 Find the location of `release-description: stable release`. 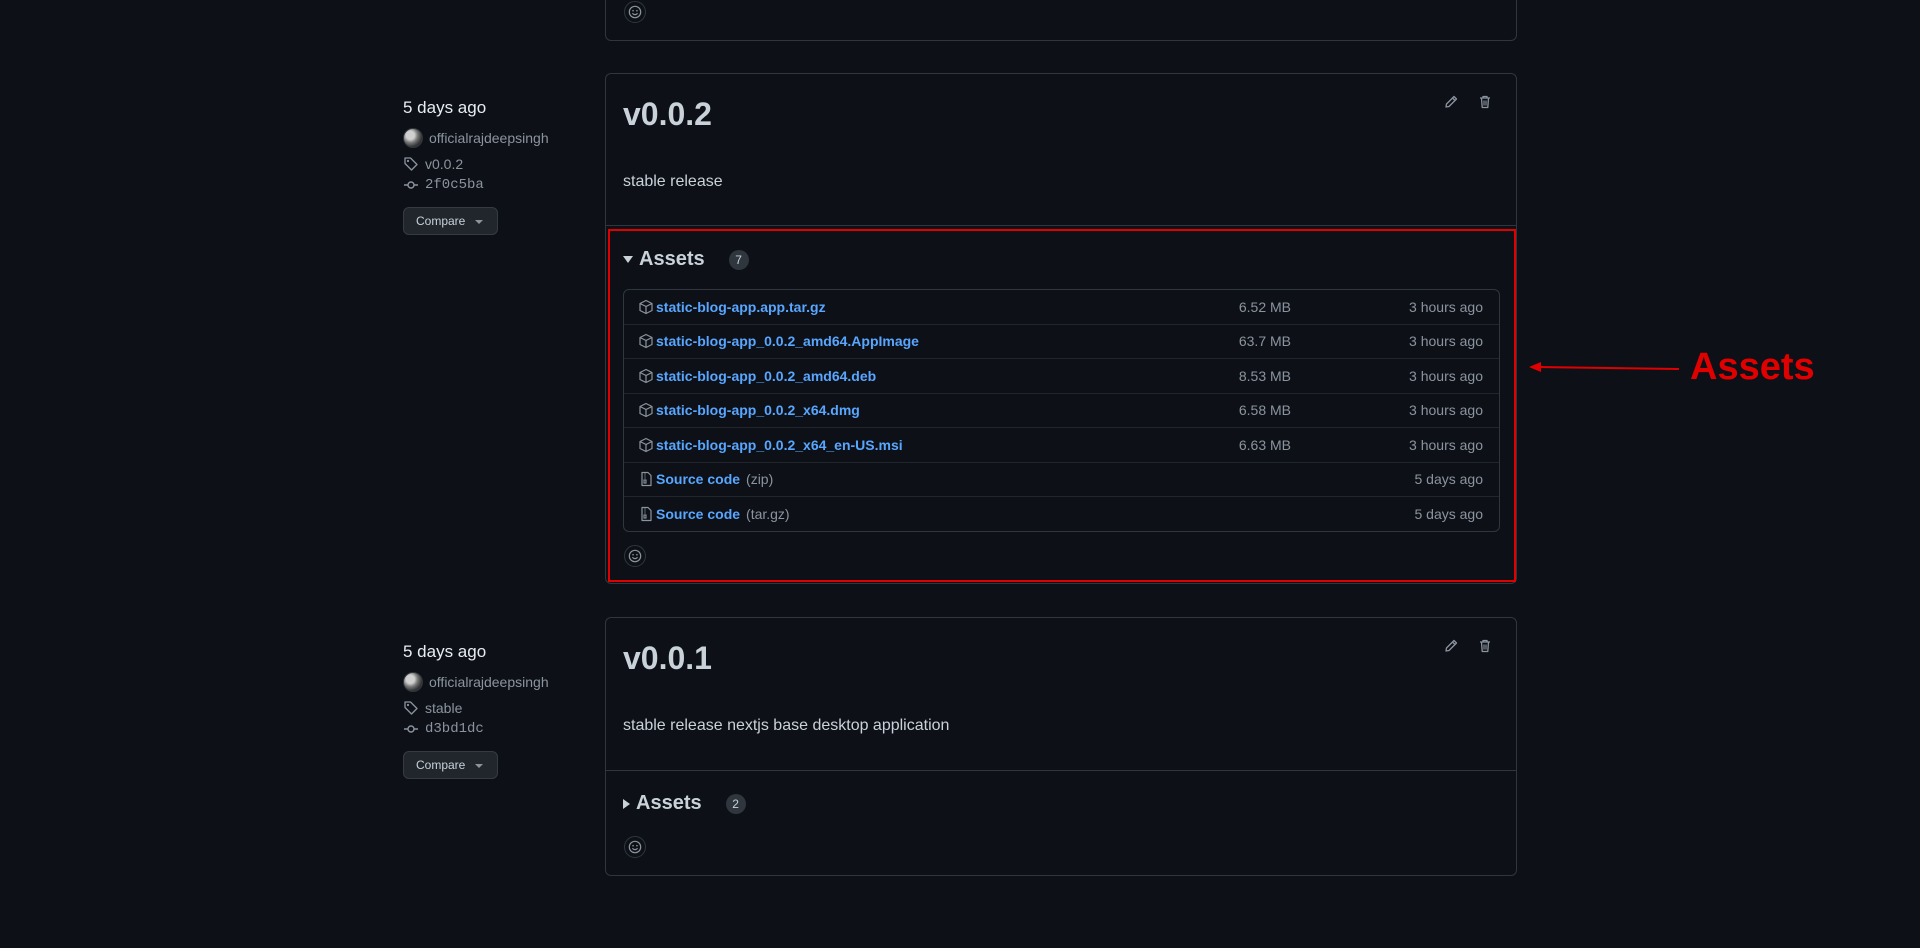

release-description: stable release is located at coordinates (673, 181).